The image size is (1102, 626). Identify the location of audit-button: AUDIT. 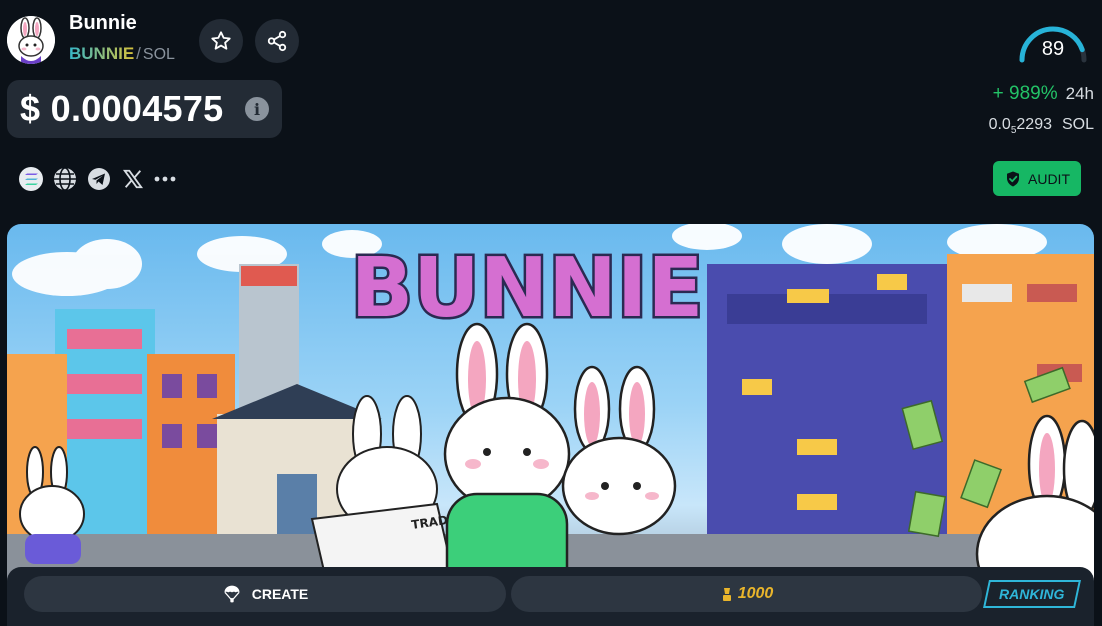
(1037, 178).